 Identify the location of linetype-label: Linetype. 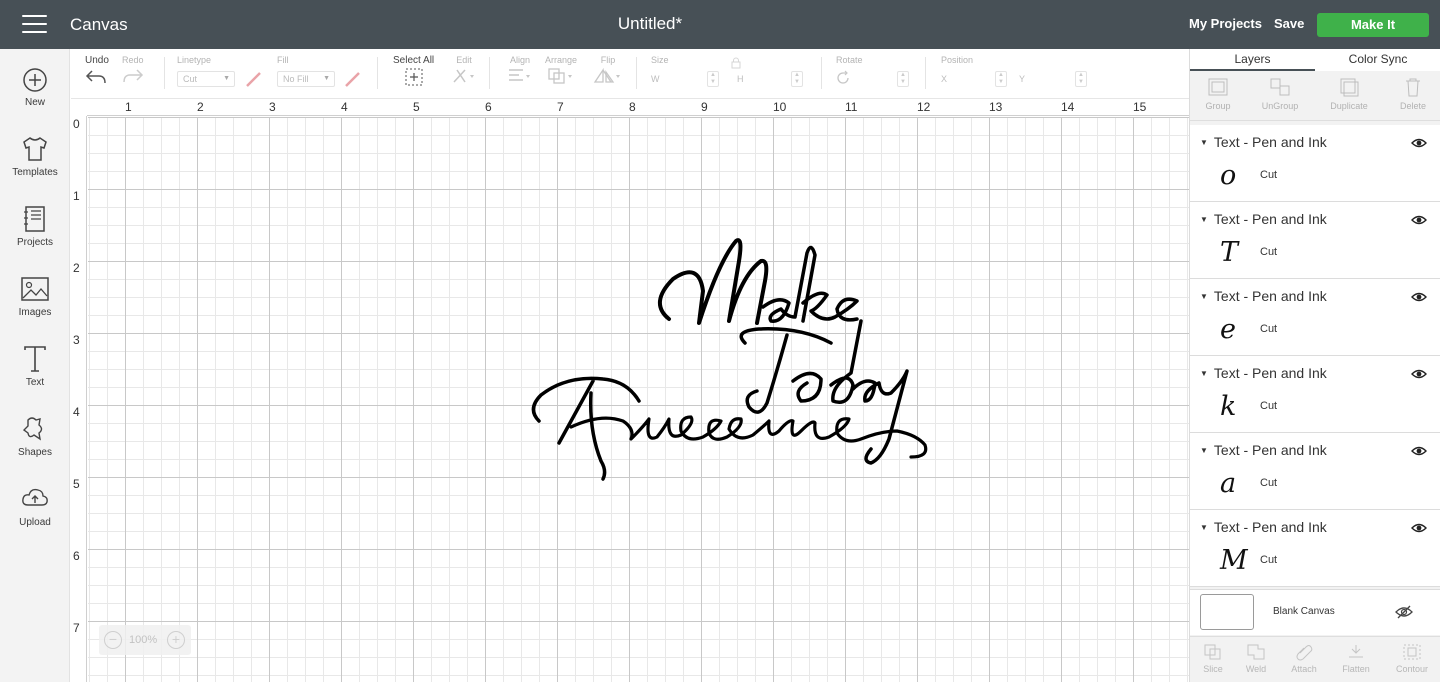
(194, 60).